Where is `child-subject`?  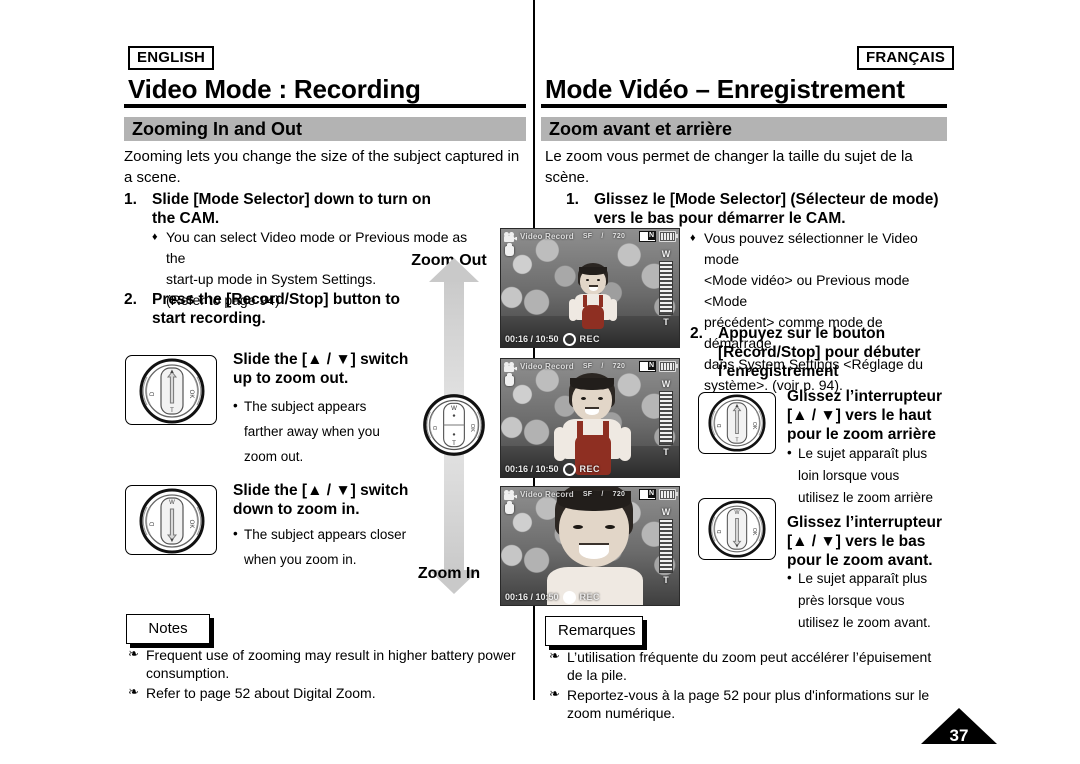
child-subject is located at coordinates (594, 546).